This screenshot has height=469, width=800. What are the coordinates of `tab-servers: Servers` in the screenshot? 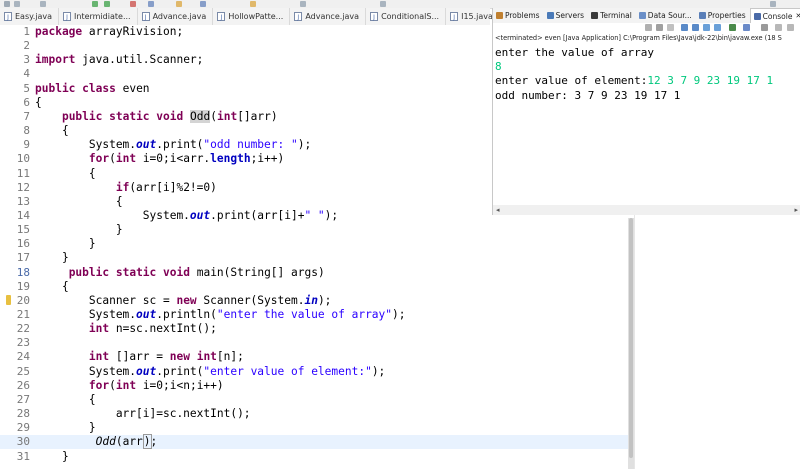 It's located at (566, 15).